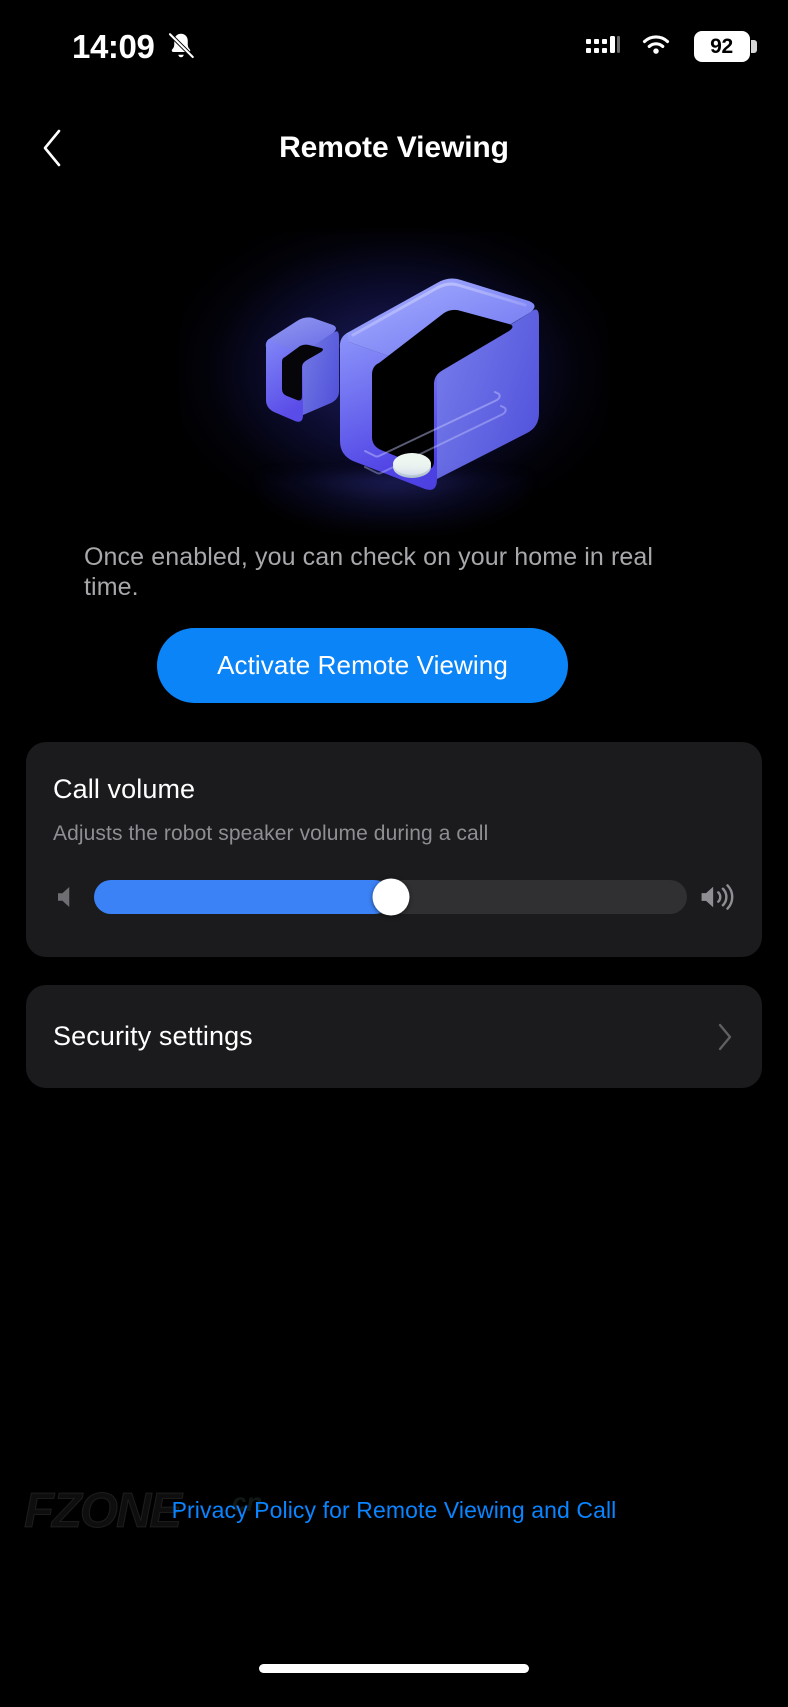 The width and height of the screenshot is (788, 1707). Describe the element at coordinates (124, 789) in the screenshot. I see `call-volume-title: Call volume` at that location.